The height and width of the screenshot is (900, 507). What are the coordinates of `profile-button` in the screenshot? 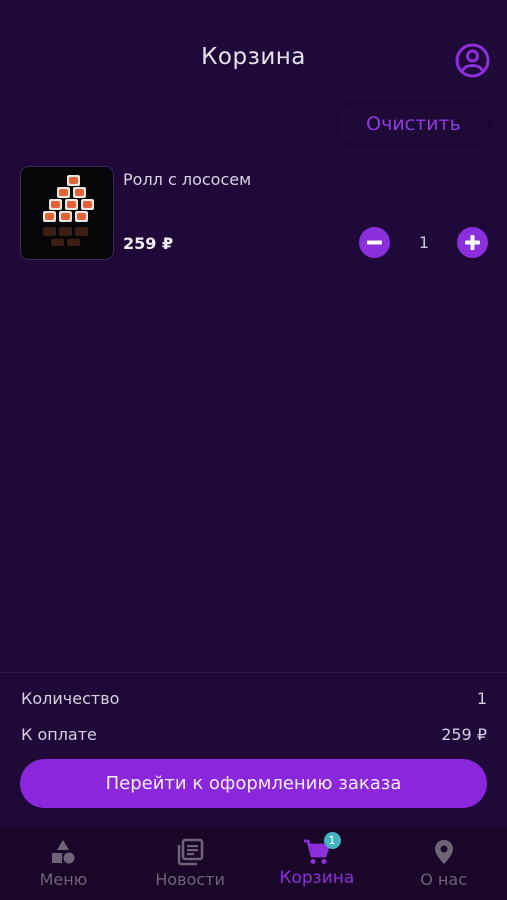 It's located at (472, 60).